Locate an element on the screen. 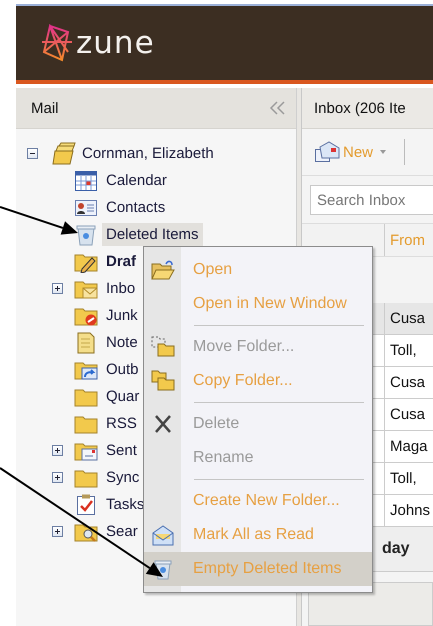 The image size is (433, 626). sender-cell-text: Maga is located at coordinates (408, 446).